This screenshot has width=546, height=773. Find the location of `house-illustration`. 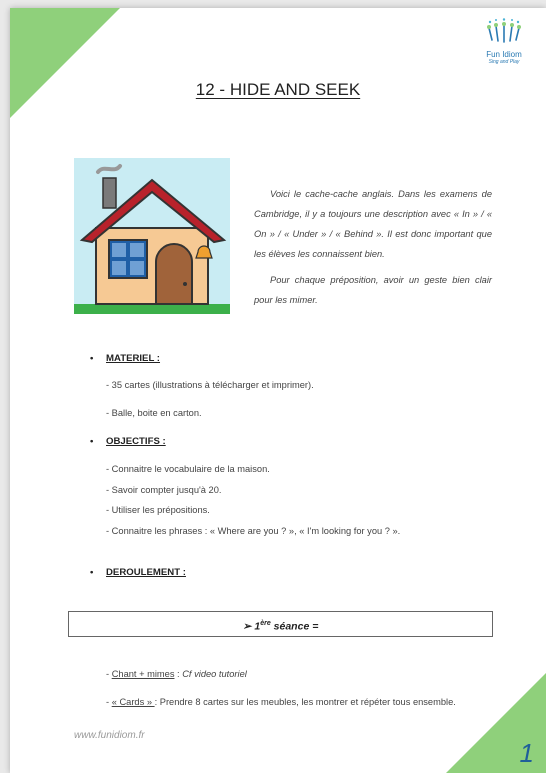

house-illustration is located at coordinates (152, 236).